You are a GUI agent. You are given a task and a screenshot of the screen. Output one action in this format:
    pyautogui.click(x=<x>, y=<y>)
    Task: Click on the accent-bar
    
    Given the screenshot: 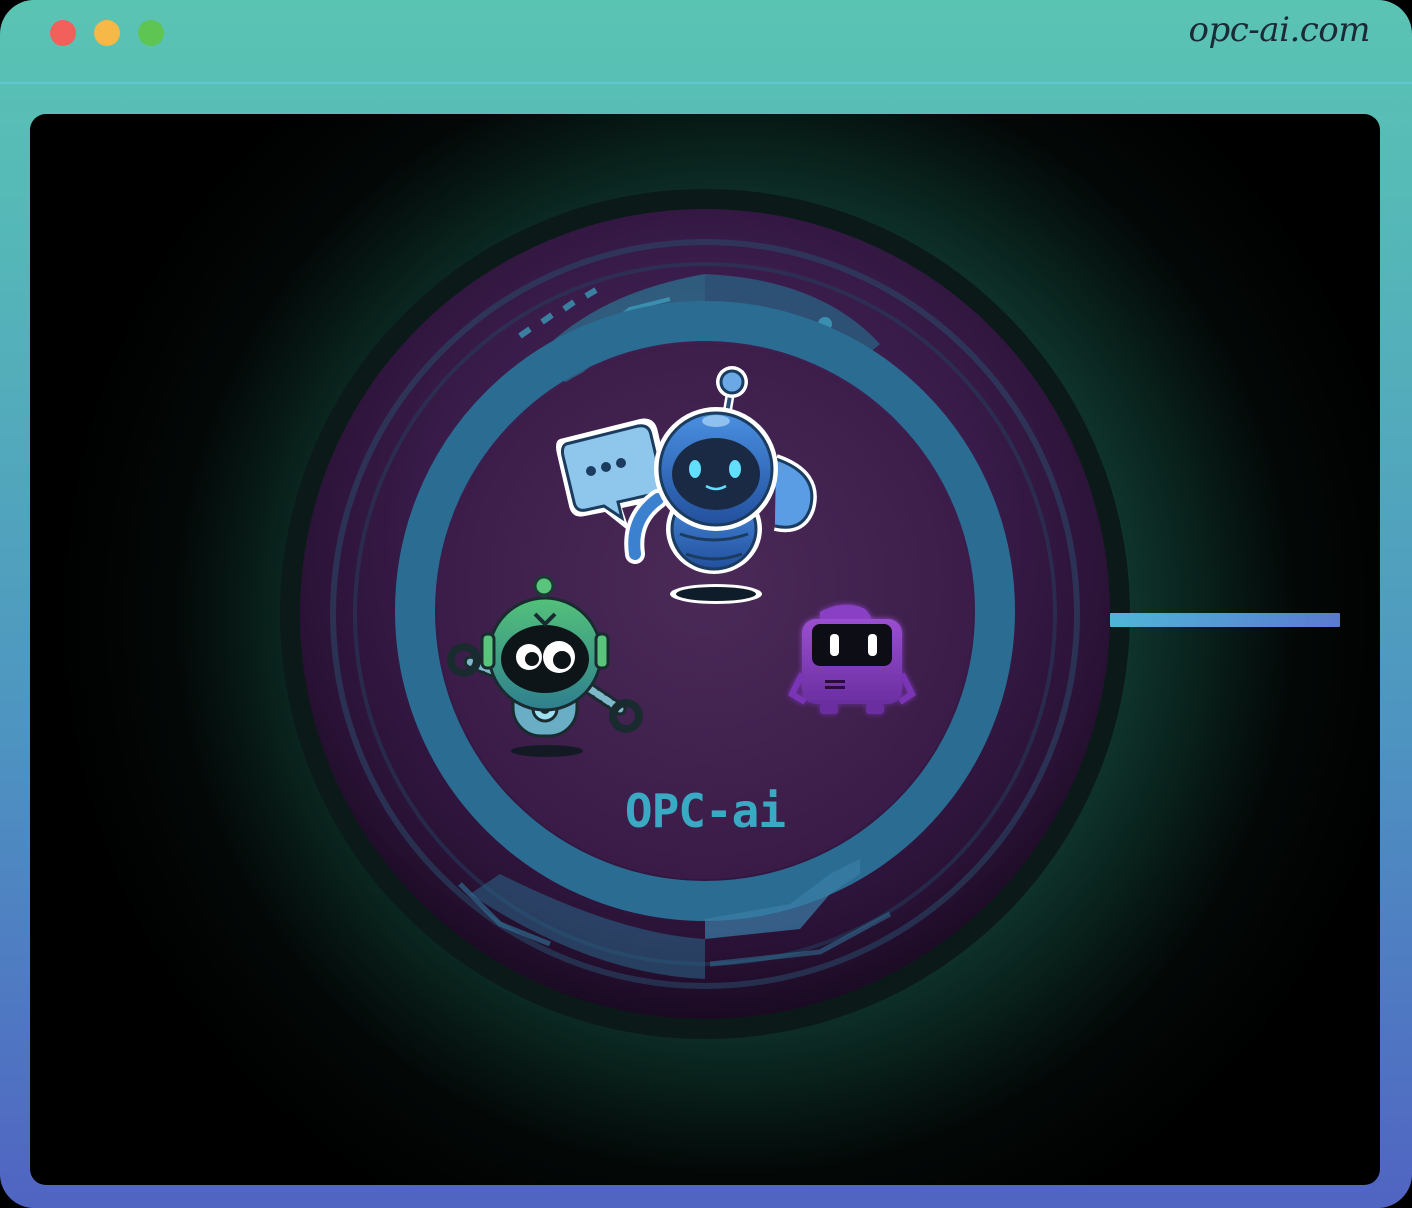 What is the action you would take?
    pyautogui.click(x=1225, y=620)
    